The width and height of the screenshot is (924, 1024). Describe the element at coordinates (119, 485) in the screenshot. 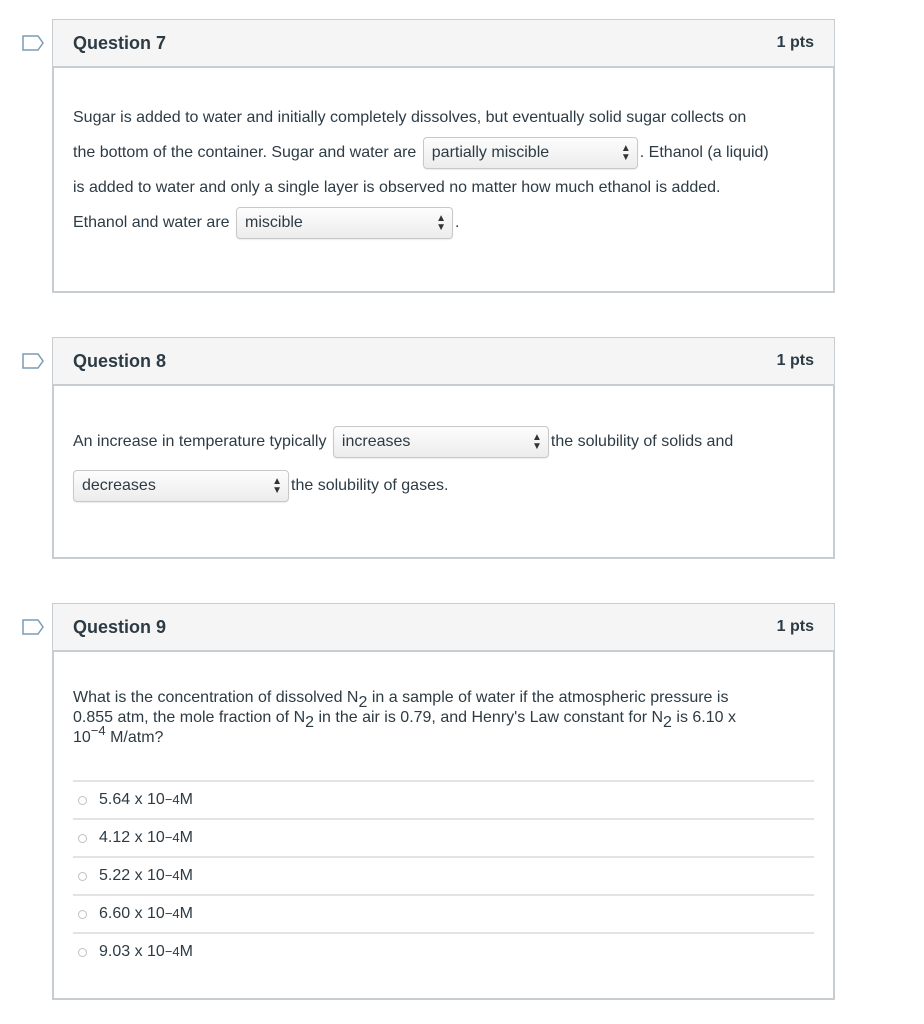

I see `select-value: decreases` at that location.